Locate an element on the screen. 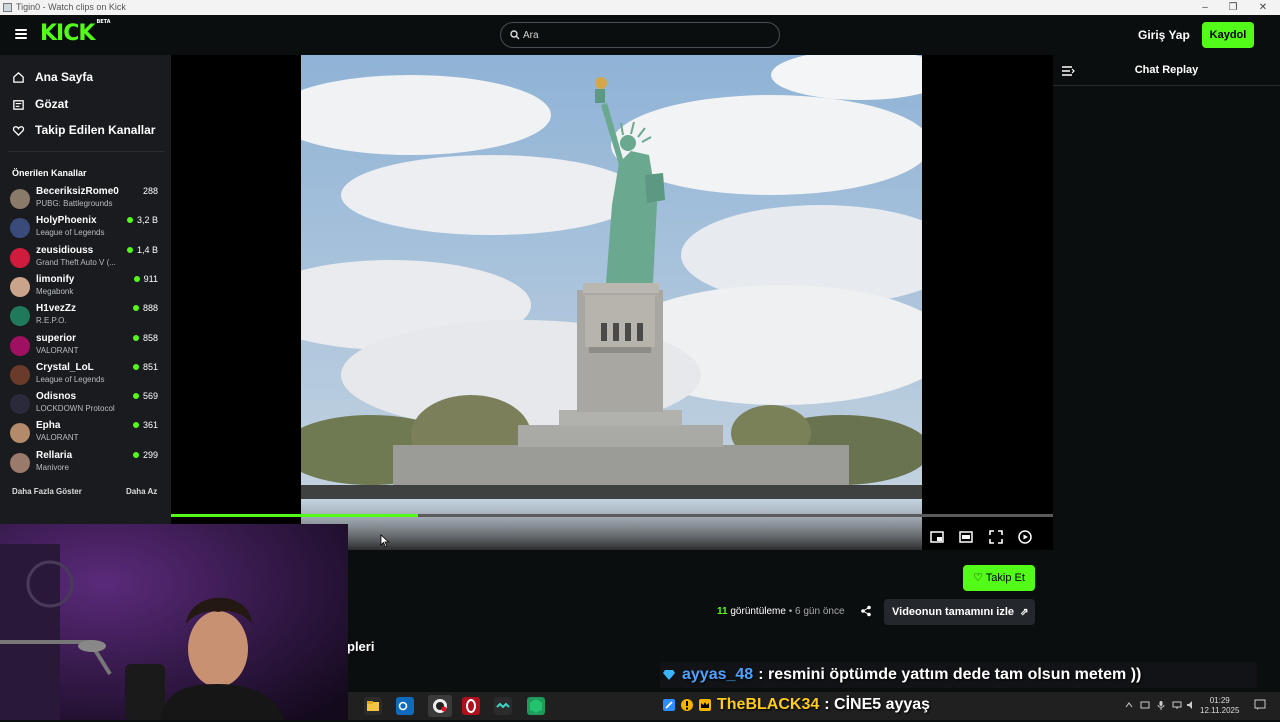 Image resolution: width=1280 pixels, height=722 pixels. show-more-button: Daha Fazla Göster is located at coordinates (47, 491).